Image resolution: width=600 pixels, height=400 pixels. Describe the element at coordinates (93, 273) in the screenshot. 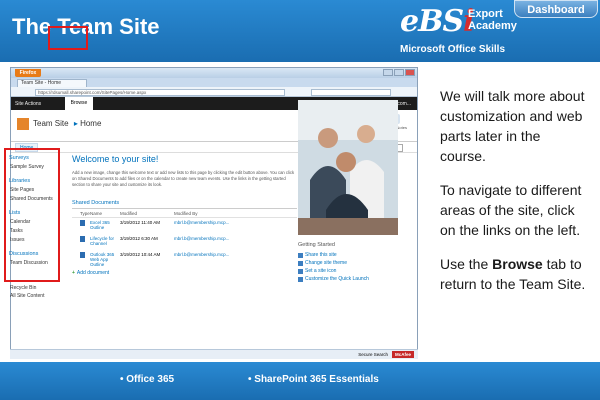

I see `add-document-label: Add document` at that location.